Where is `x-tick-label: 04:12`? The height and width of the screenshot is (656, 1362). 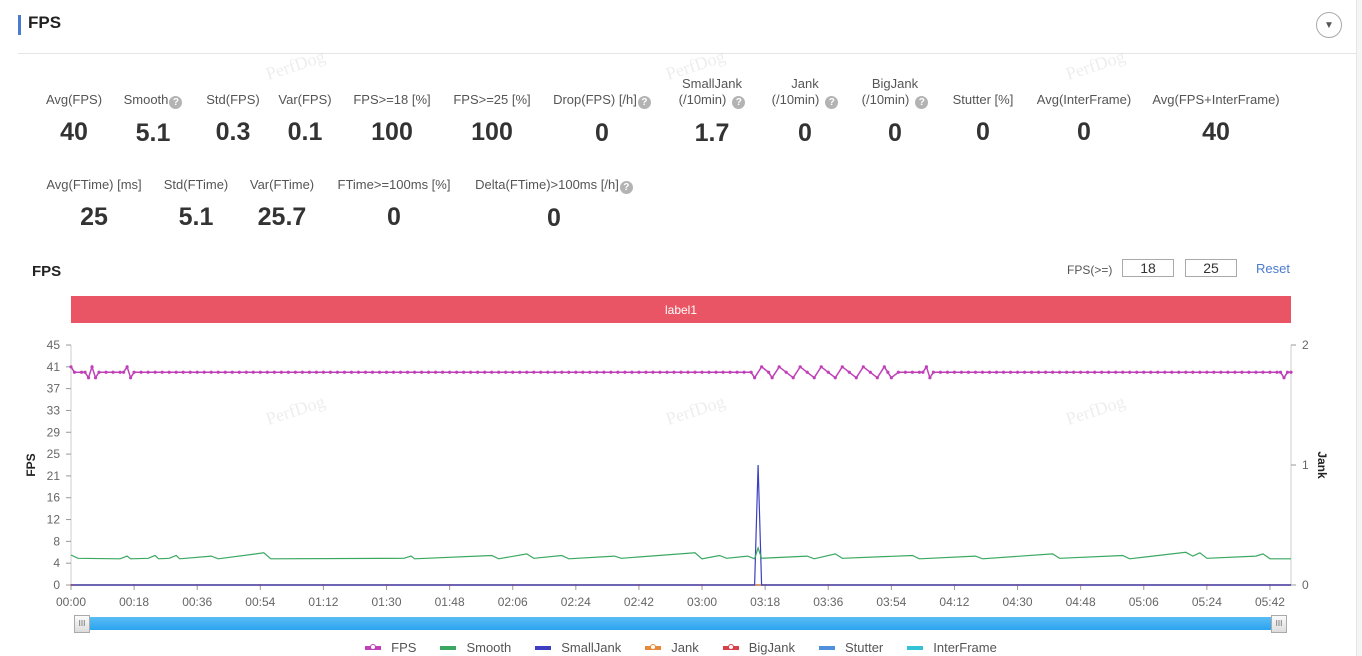
x-tick-label: 04:12 is located at coordinates (954, 602).